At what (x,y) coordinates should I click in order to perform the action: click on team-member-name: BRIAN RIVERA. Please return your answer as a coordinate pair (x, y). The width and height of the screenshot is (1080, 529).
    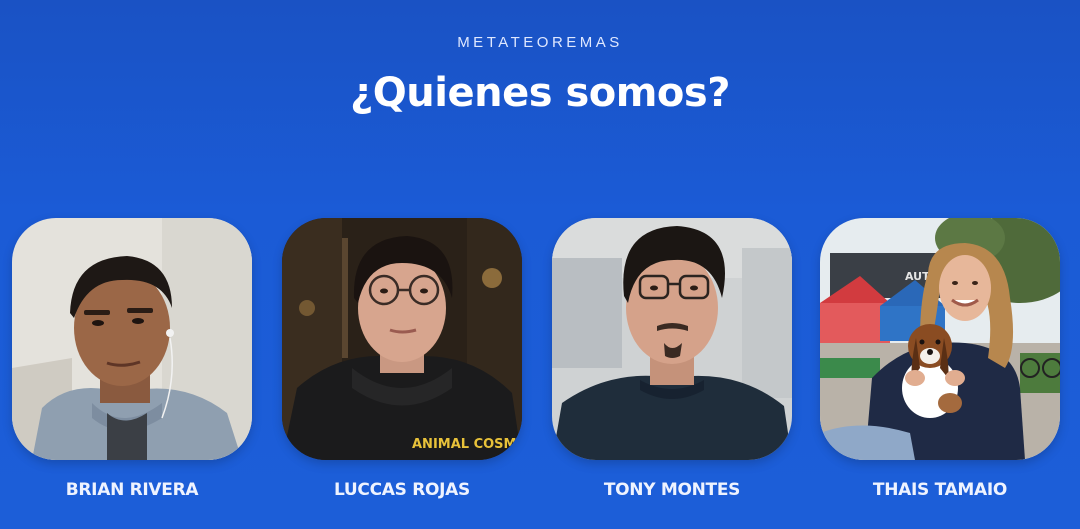
    Looking at the image, I should click on (132, 490).